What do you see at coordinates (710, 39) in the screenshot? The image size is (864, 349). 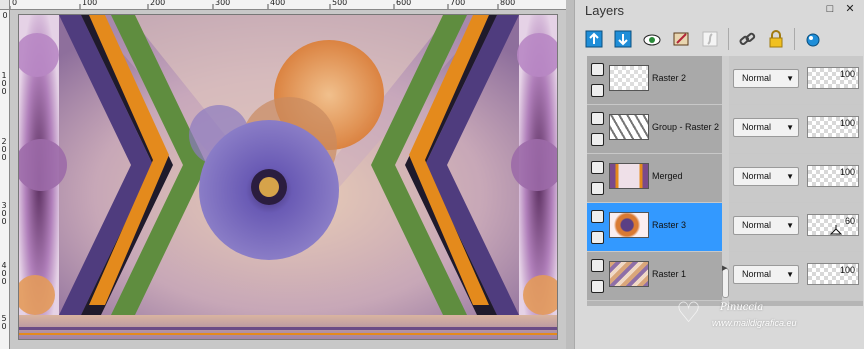 I see `layer-style-icon` at bounding box center [710, 39].